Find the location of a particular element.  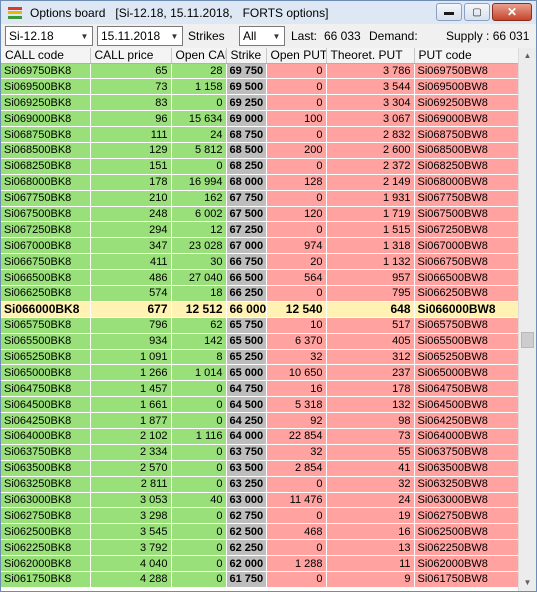

table-row: Si065750BK8 796 62 65 750 10 517 Si065750BW8 is located at coordinates (259, 325).